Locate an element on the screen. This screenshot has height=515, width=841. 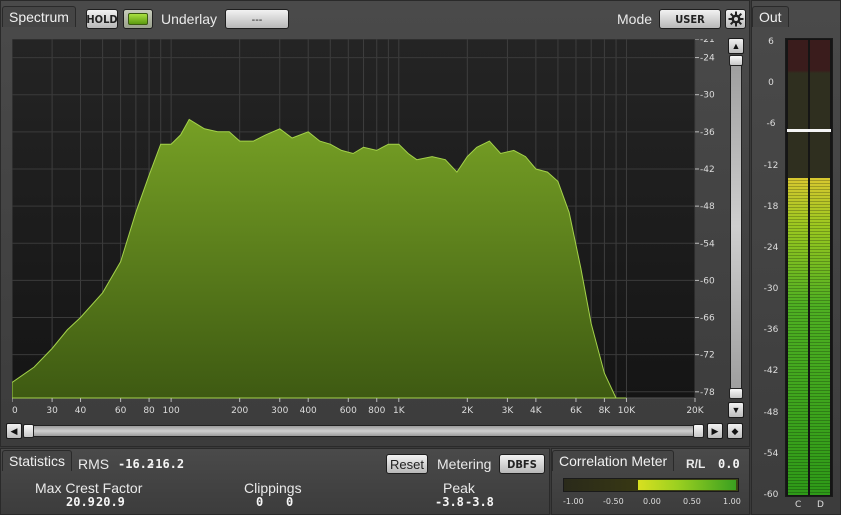
x-tick-label: 20 is located at coordinates (15, 411).